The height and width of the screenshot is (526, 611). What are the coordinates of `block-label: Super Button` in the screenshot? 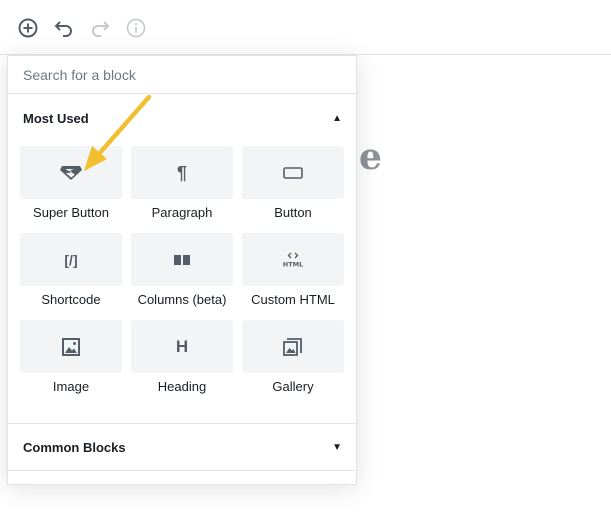 It's located at (71, 212).